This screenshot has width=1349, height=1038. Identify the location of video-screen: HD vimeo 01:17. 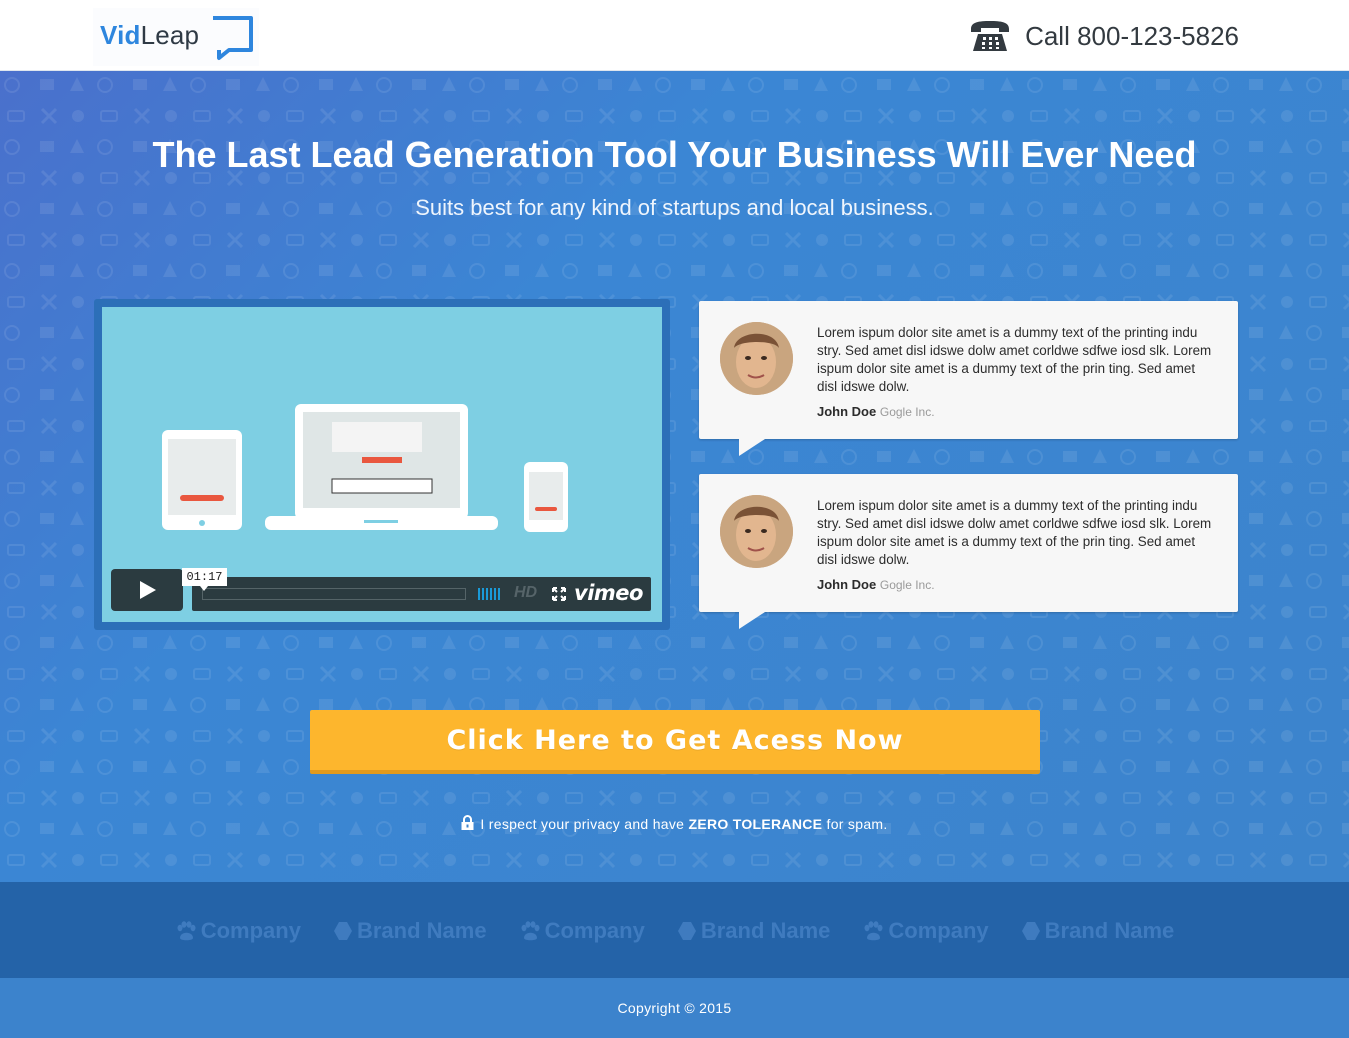
(382, 464).